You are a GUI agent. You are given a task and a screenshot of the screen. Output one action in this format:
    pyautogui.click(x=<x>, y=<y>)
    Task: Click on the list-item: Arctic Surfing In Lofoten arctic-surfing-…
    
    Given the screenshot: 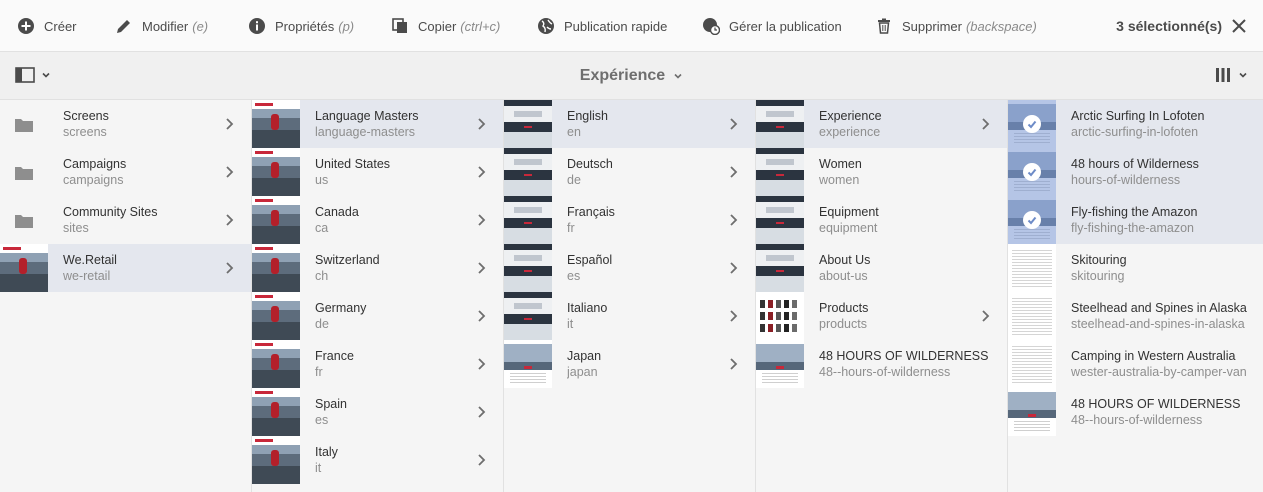 What is the action you would take?
    pyautogui.click(x=1135, y=124)
    